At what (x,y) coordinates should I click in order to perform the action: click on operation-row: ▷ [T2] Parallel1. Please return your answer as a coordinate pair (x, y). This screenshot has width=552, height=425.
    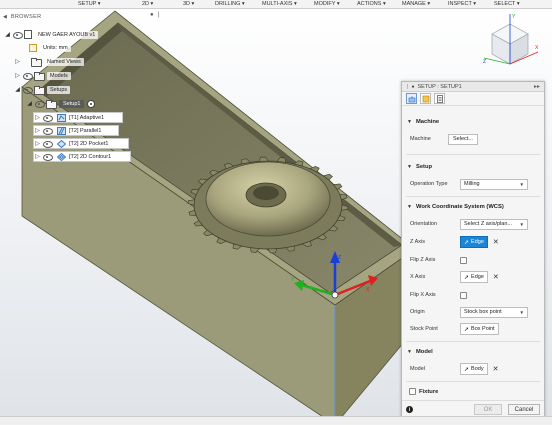
    Looking at the image, I should click on (76, 130).